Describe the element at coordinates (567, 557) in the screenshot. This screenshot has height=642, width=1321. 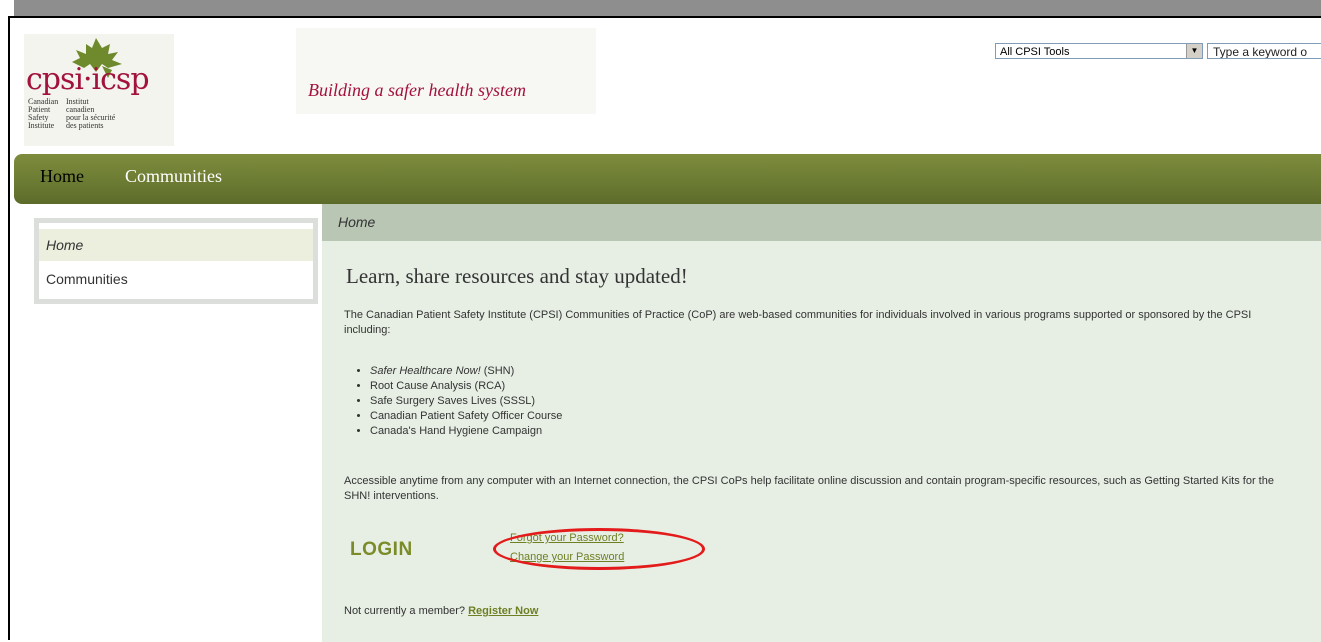
I see `change-password-link: Change your Password` at that location.